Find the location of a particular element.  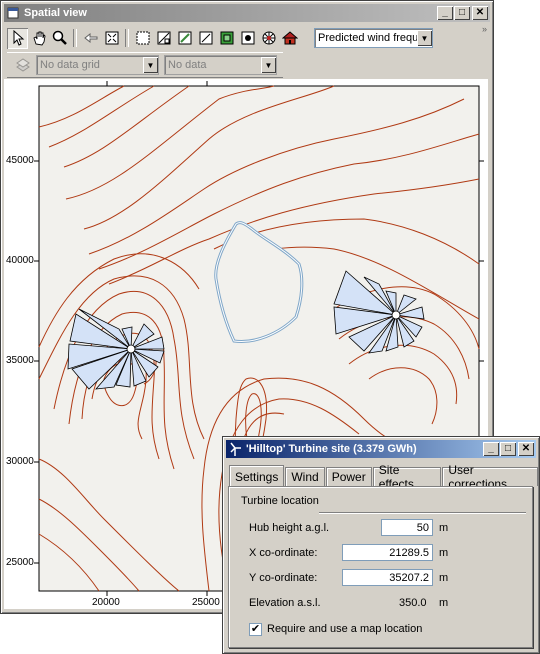

y-tick-label: 35000 is located at coordinates (20, 360).